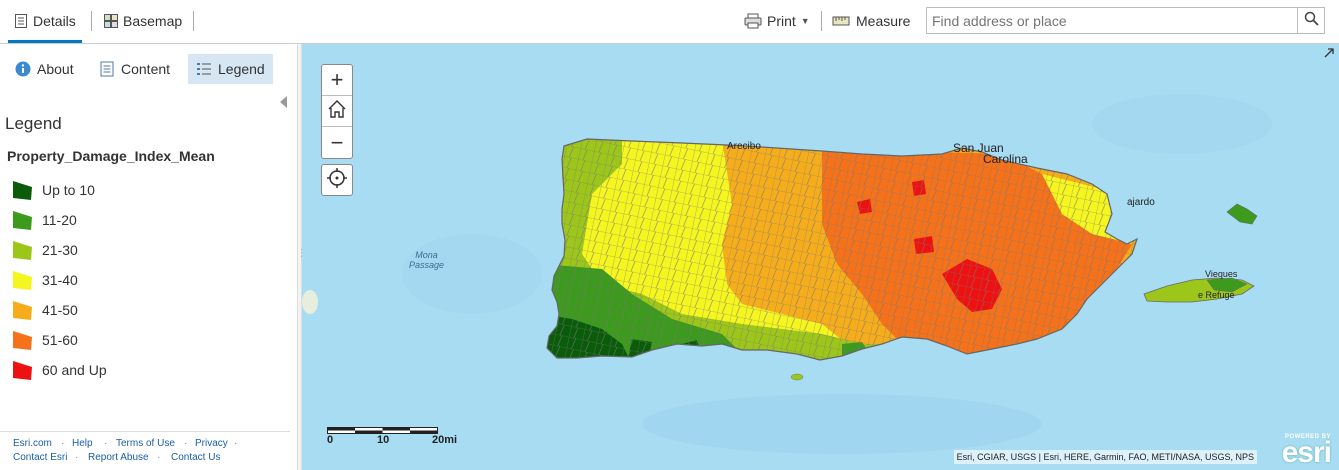  I want to click on zoom-in-button: +, so click(337, 80).